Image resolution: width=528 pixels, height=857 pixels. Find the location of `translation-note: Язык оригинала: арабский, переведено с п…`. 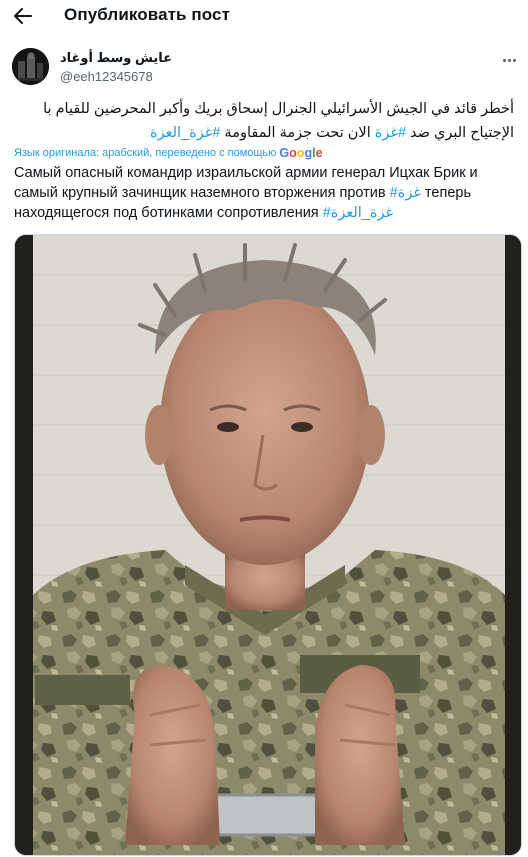

translation-note: Язык оригинала: арабский, переведено с п… is located at coordinates (168, 153).